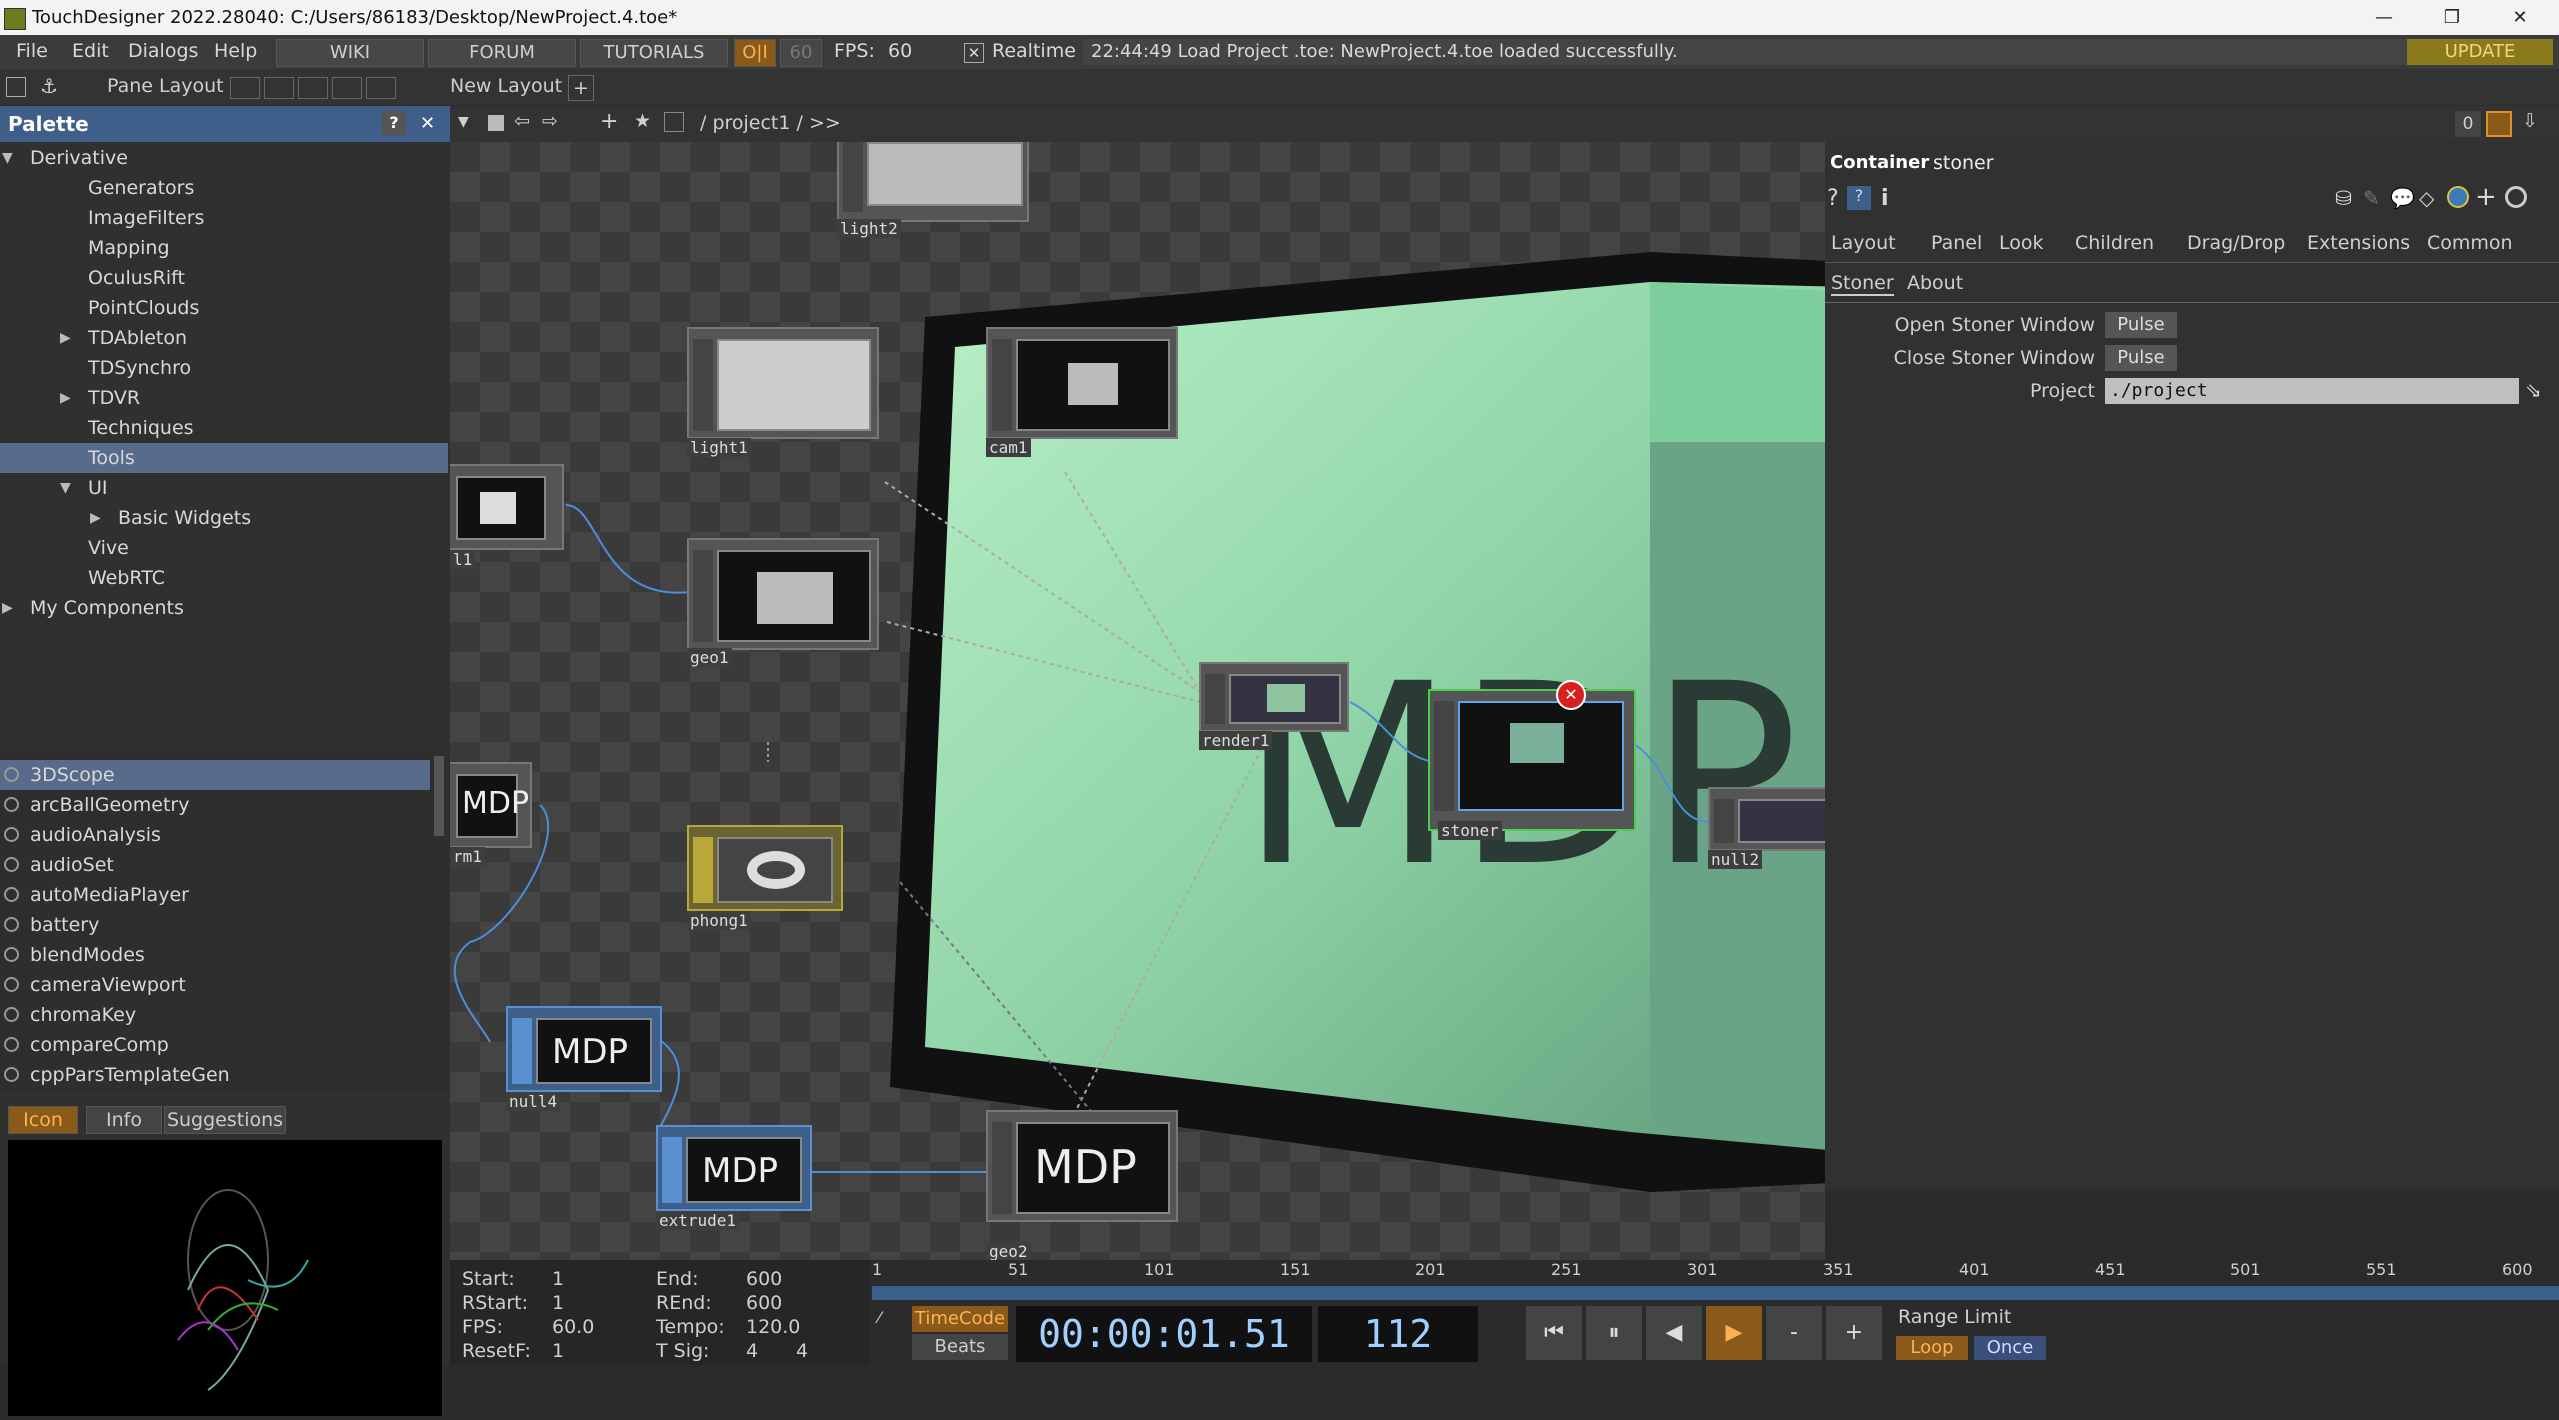  Describe the element at coordinates (1532, 760) in the screenshot. I see `node-stoner` at that location.